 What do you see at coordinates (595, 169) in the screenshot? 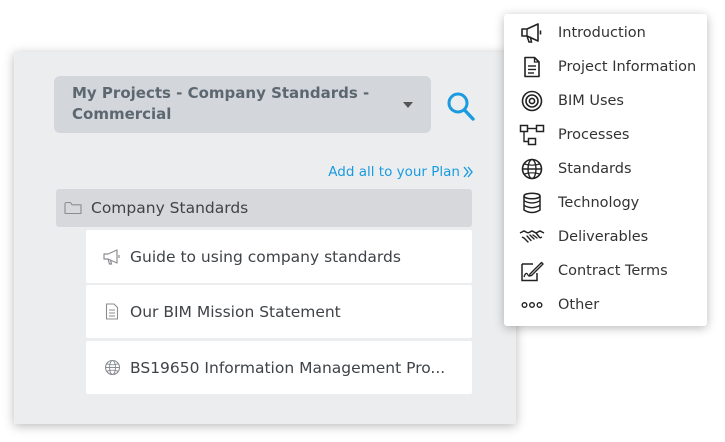
I see `menu-item-label: Standards` at bounding box center [595, 169].